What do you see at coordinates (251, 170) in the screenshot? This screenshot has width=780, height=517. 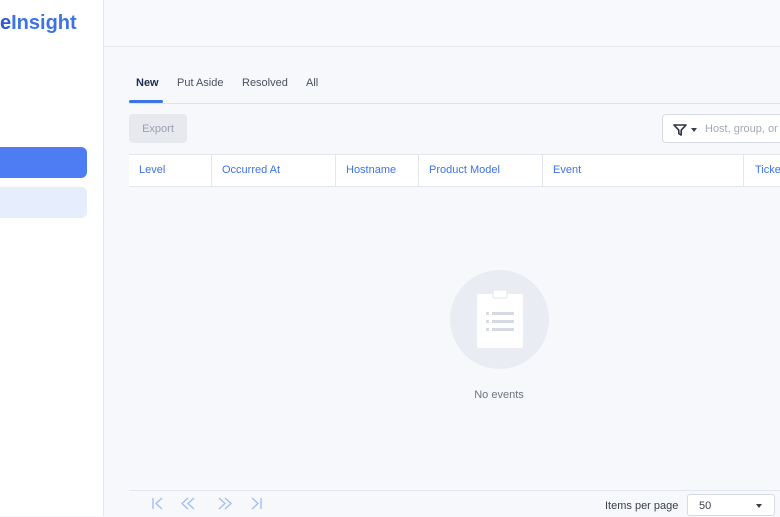 I see `column-header-occurred-at: Occurred At` at bounding box center [251, 170].